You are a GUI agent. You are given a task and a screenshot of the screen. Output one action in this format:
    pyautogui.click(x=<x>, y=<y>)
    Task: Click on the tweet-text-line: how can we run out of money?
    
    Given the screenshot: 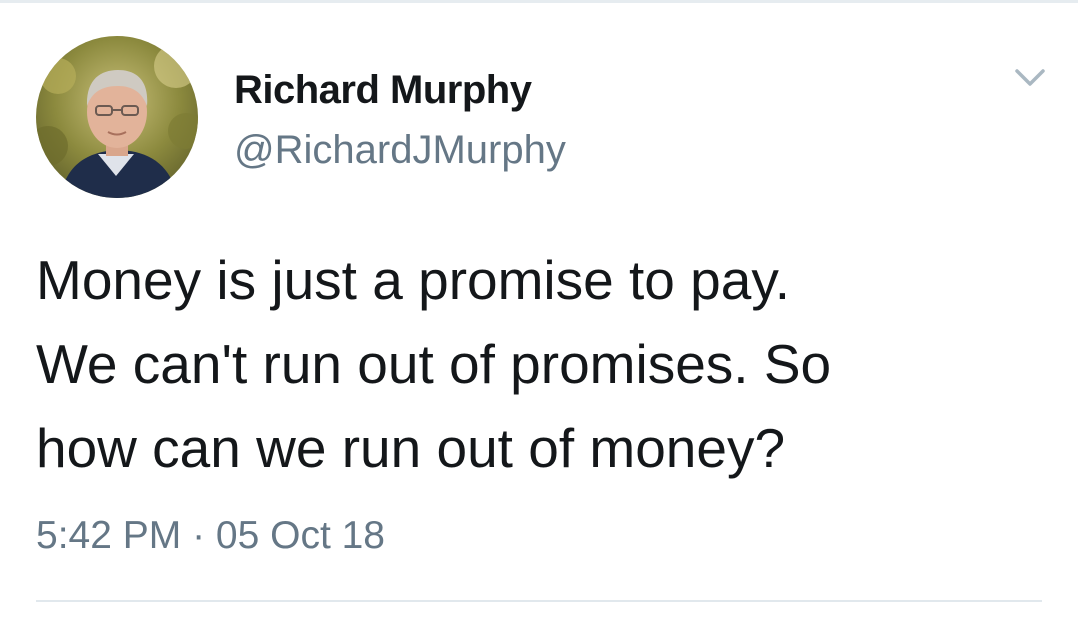 What is the action you would take?
    pyautogui.click(x=411, y=448)
    